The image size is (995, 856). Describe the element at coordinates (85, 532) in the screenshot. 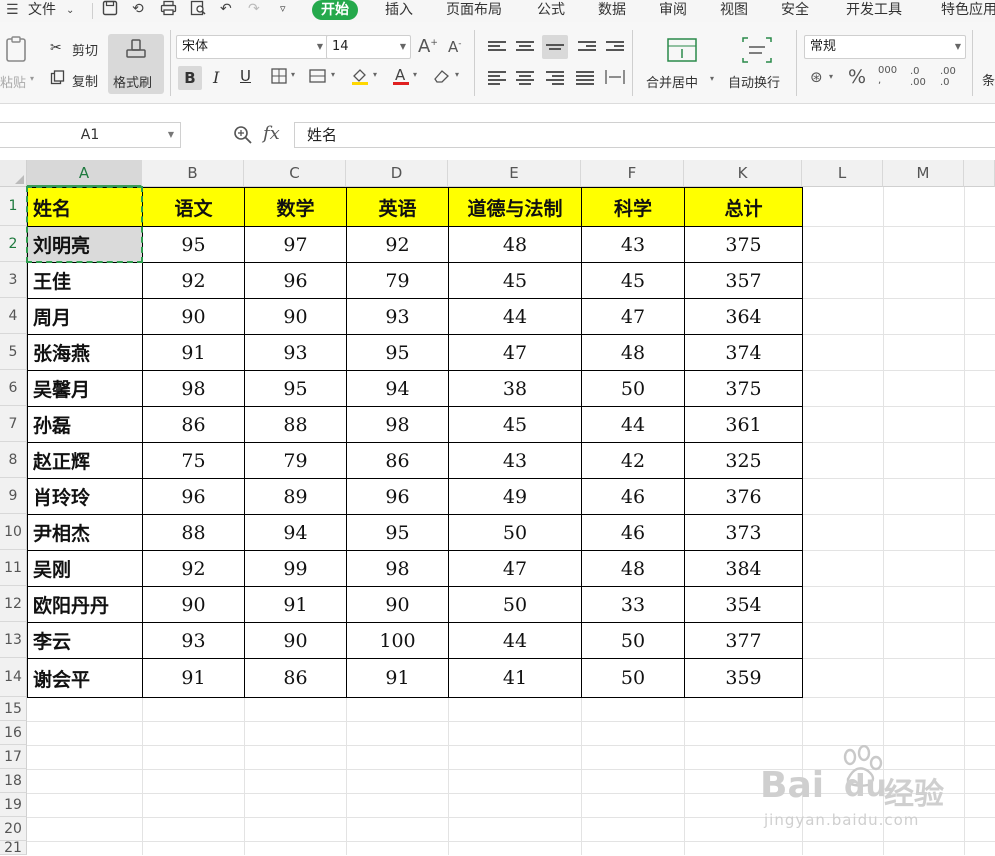

I see `table-cell-name: 尹相杰` at that location.